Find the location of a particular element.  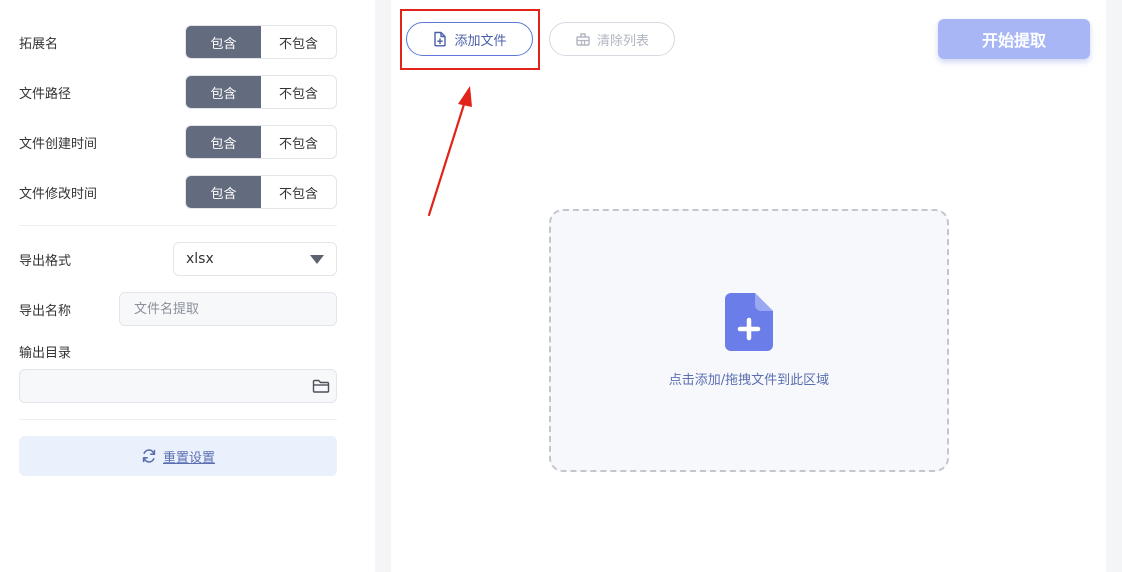

output-dir-field is located at coordinates (178, 386).